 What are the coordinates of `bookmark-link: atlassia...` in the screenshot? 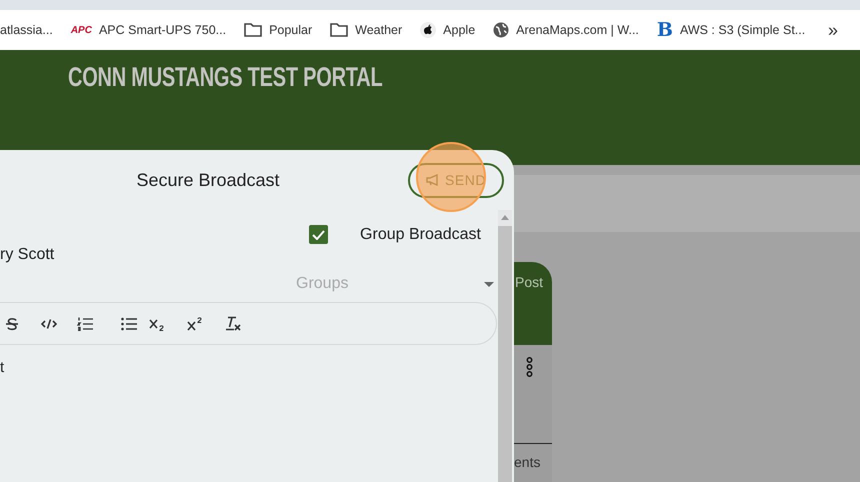 It's located at (26, 30).